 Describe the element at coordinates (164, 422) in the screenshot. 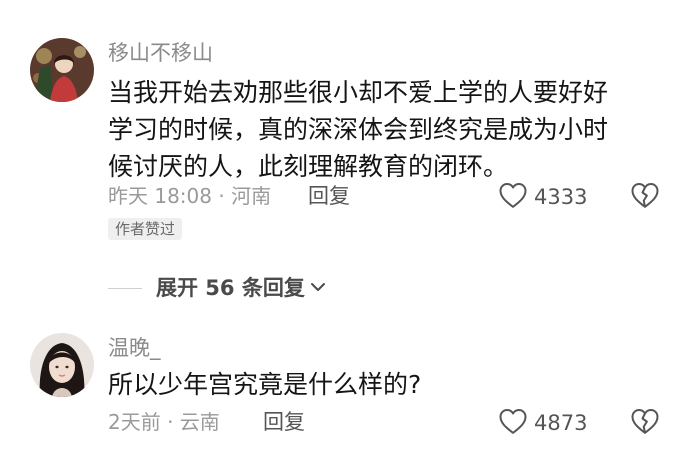

I see `comment-meta: 2天前 · 云南` at that location.